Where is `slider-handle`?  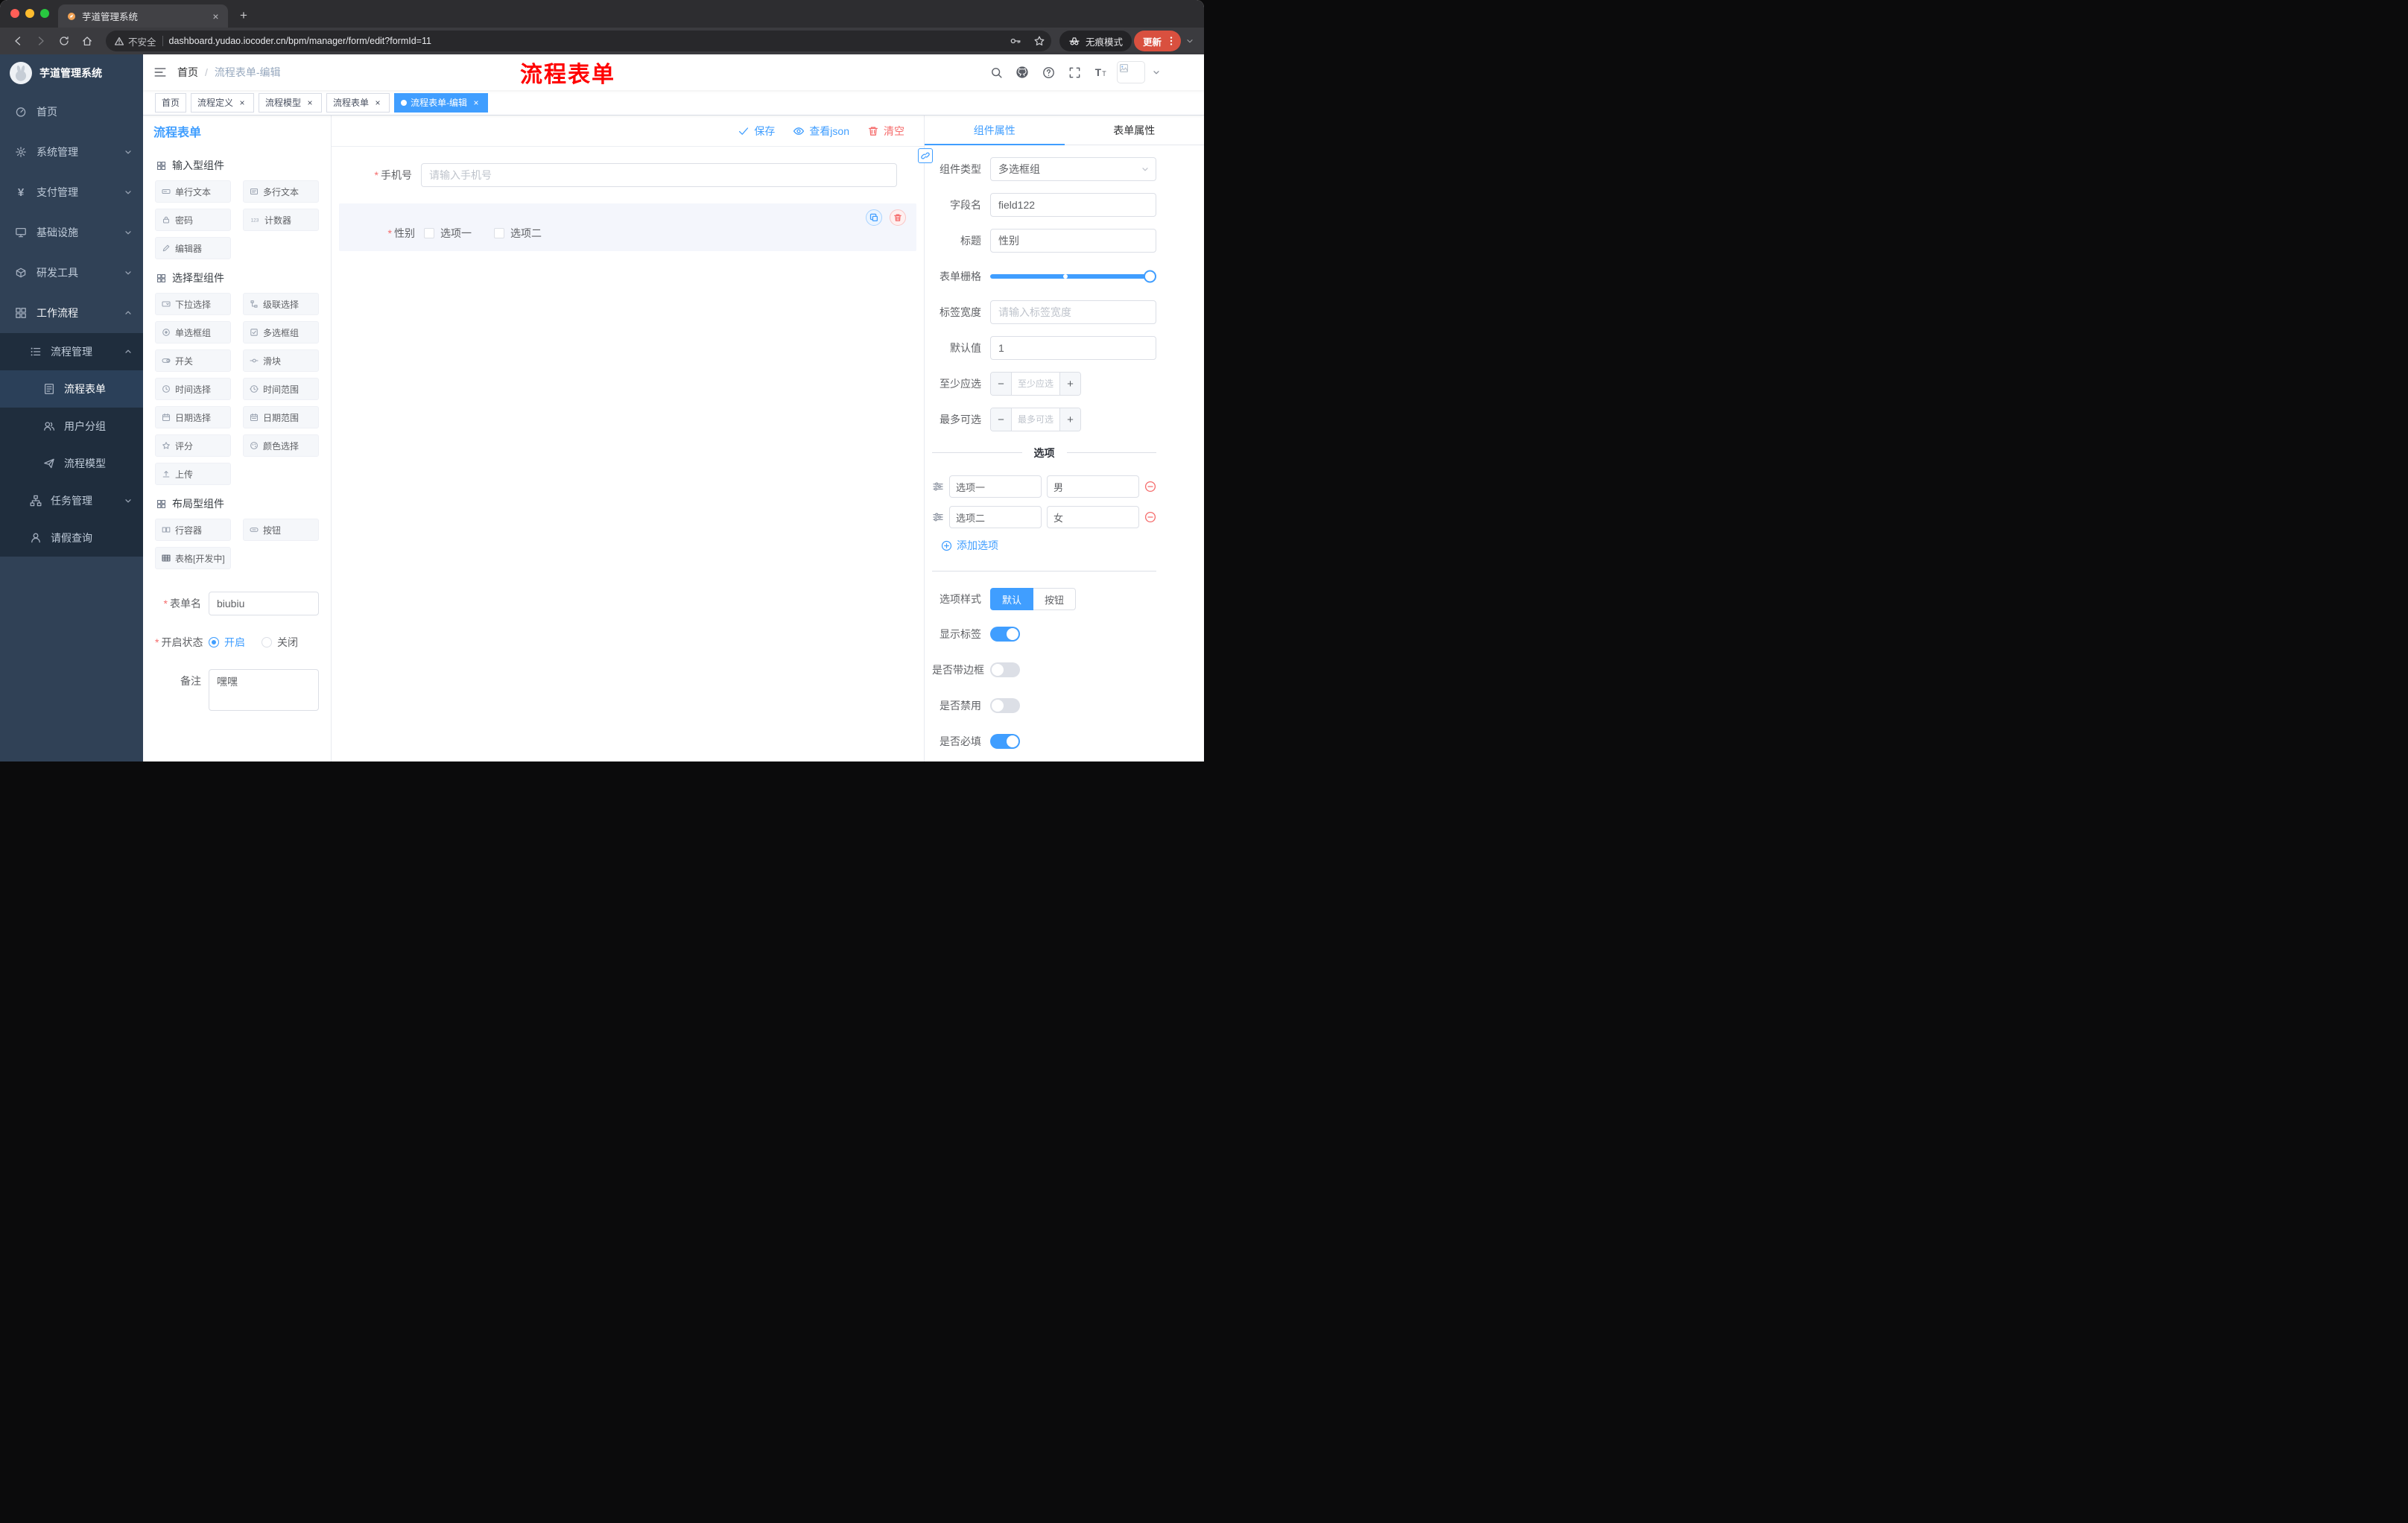
slider-handle is located at coordinates (1150, 277).